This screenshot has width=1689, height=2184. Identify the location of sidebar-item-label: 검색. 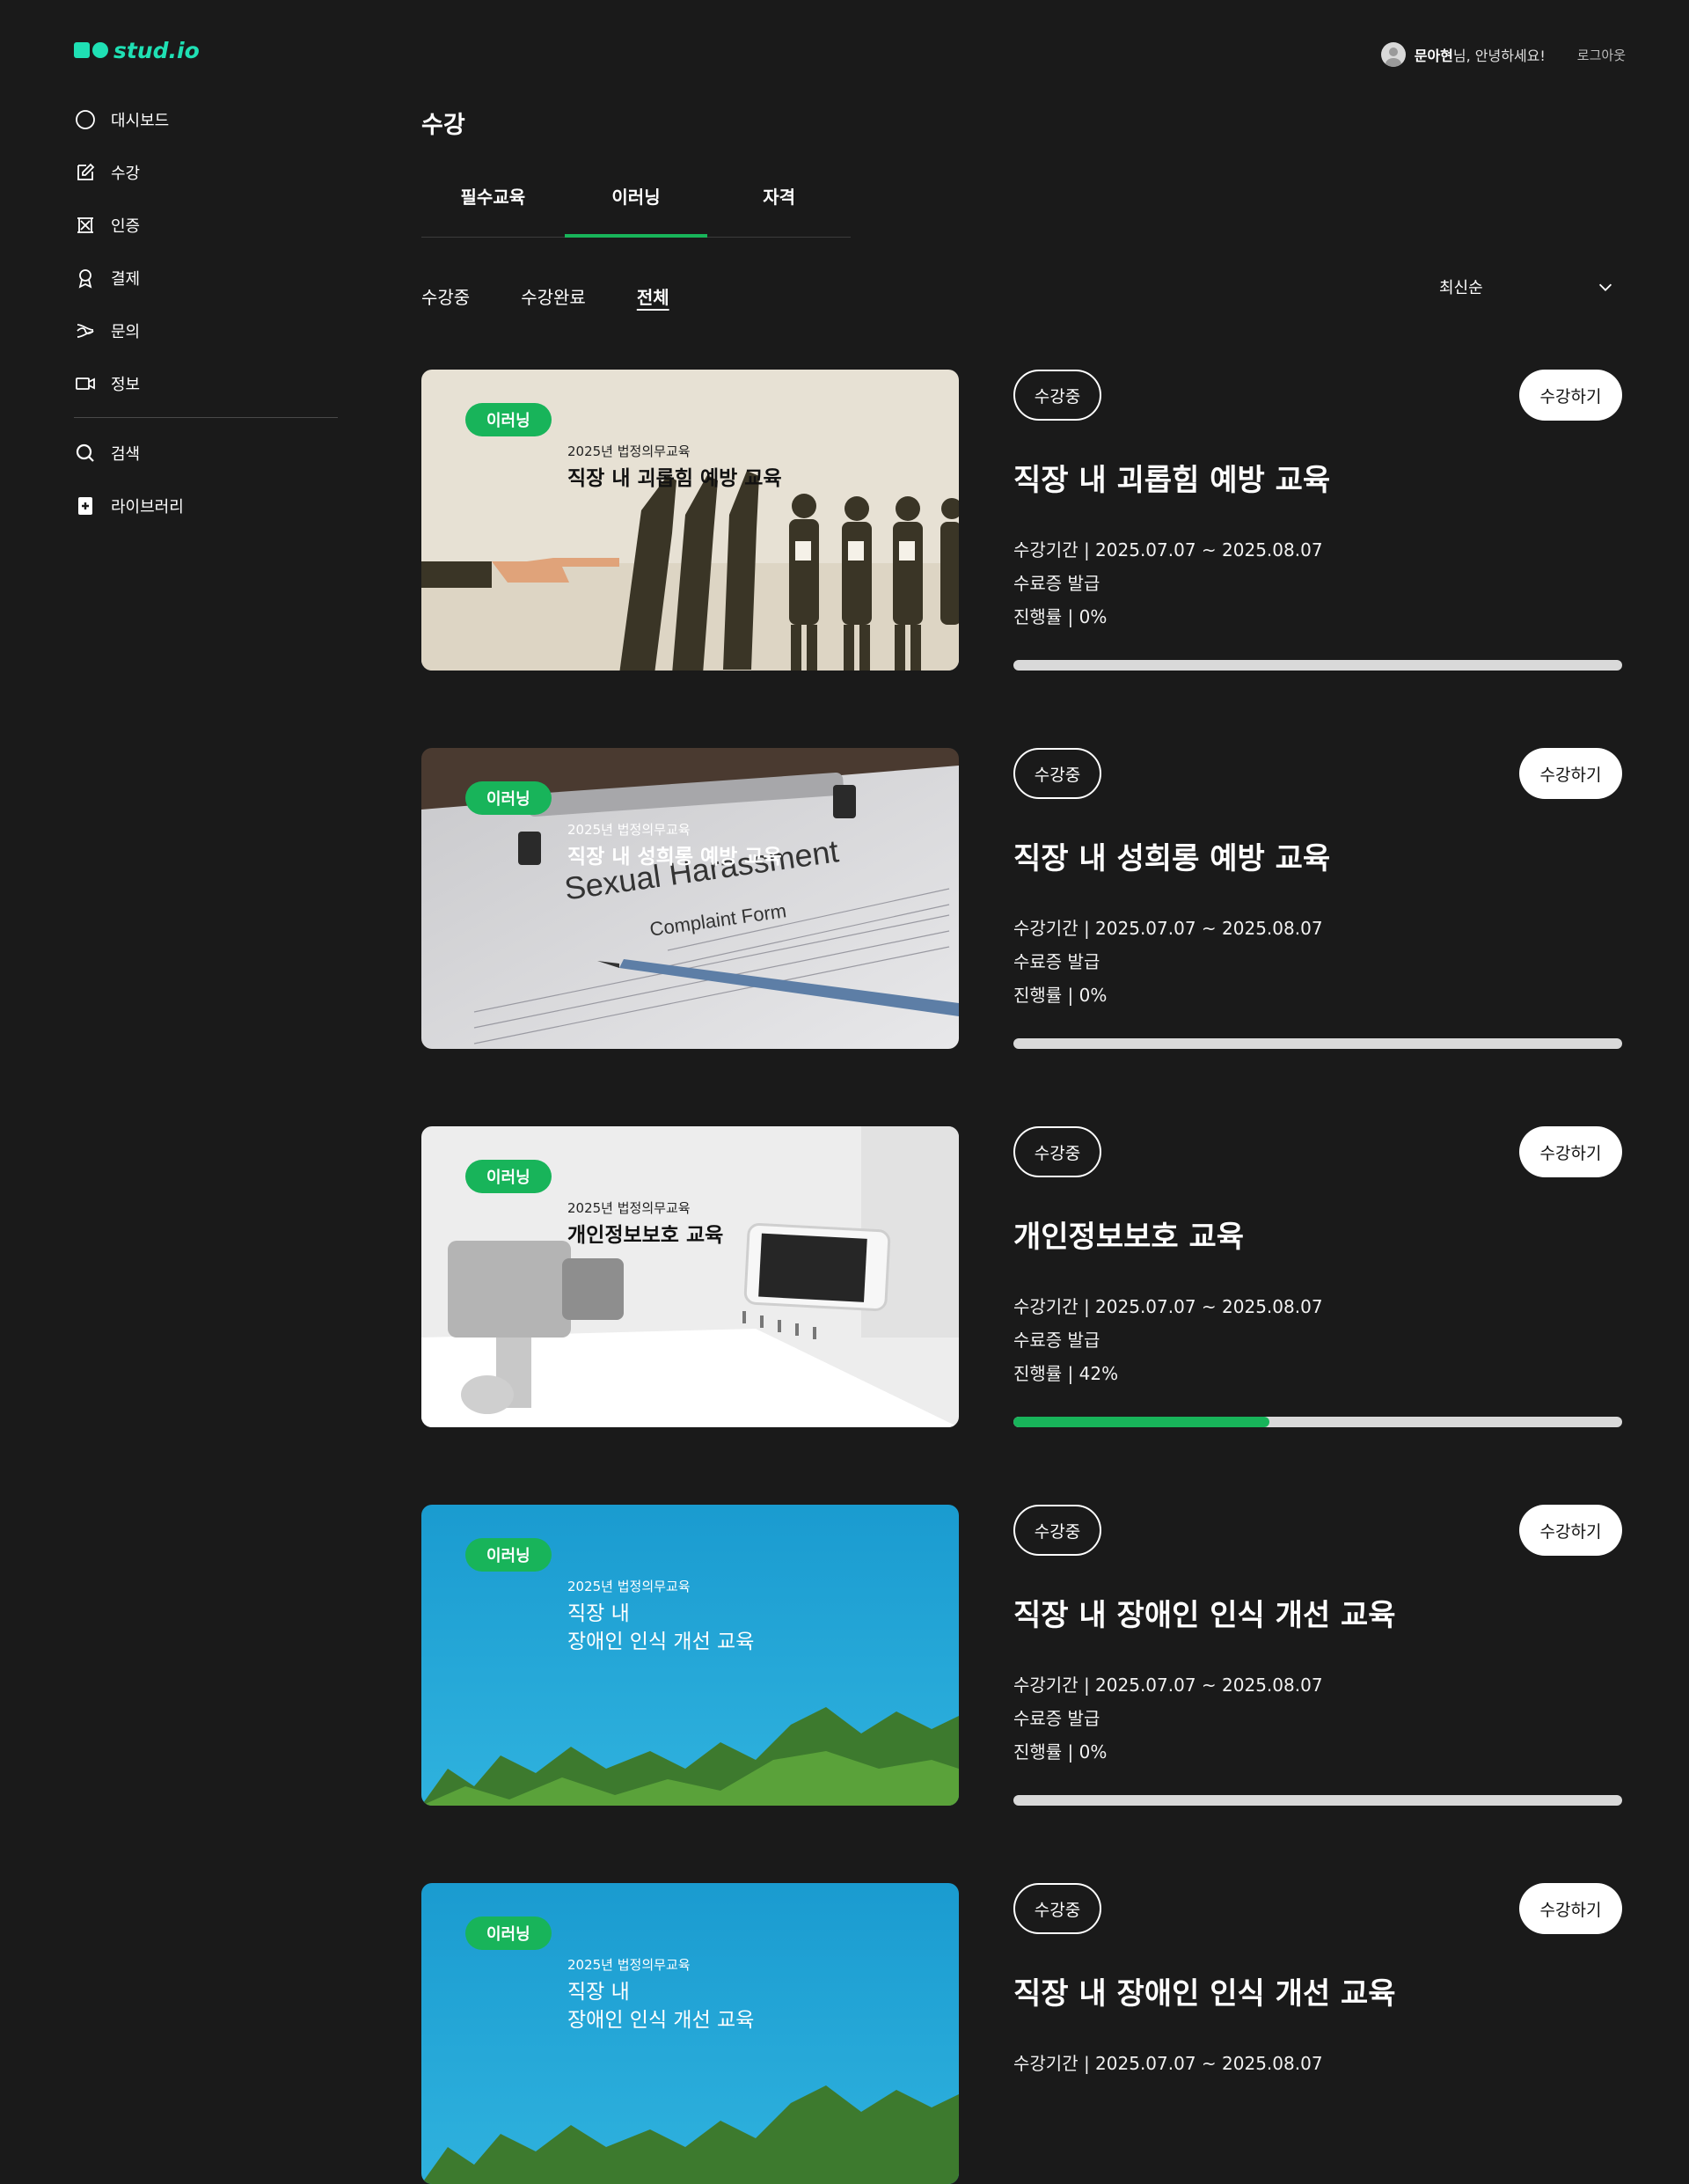
(126, 454).